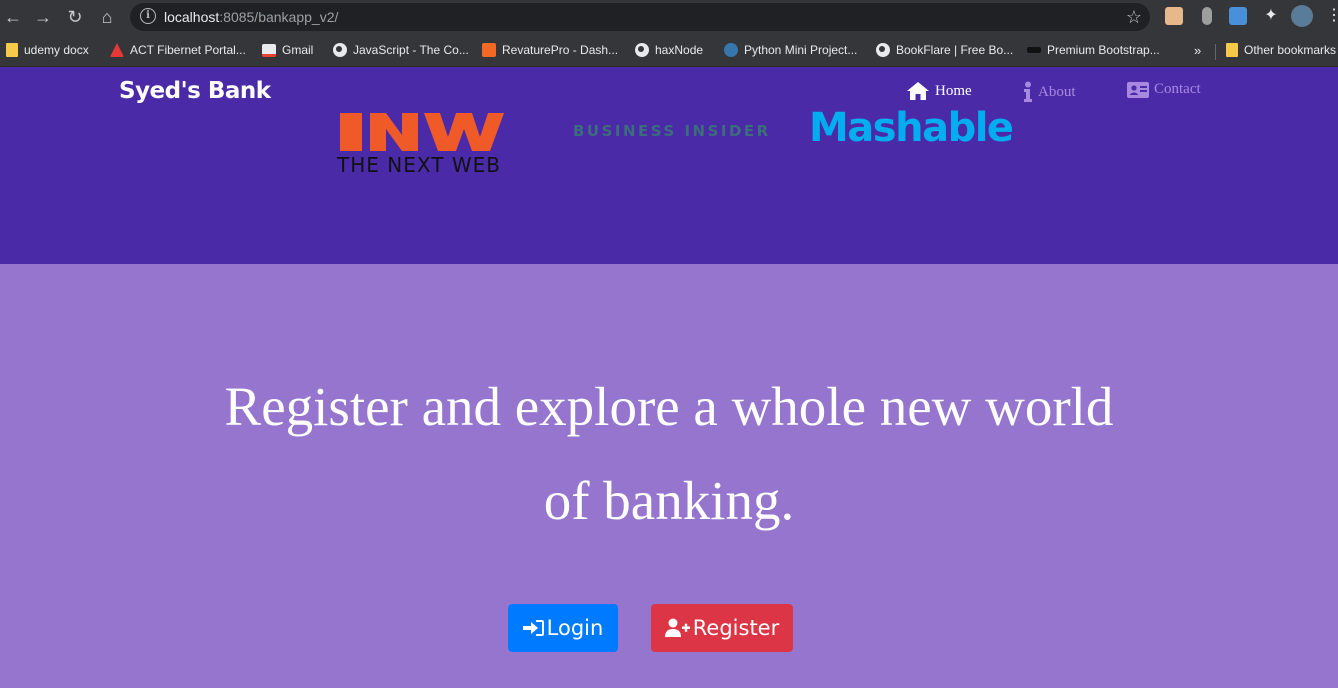 The image size is (1338, 688). What do you see at coordinates (1174, 16) in the screenshot?
I see `extension-face-icon` at bounding box center [1174, 16].